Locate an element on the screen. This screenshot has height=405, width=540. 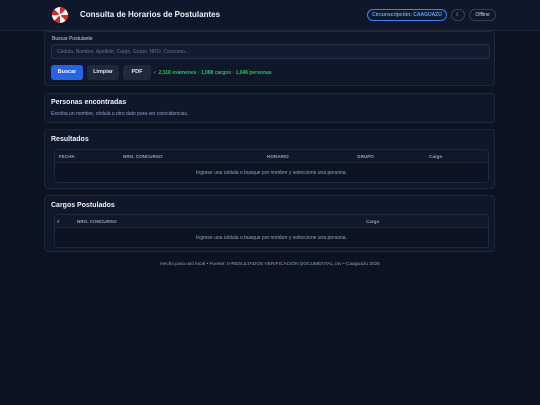
resultados-title: Resultados is located at coordinates (70, 139).